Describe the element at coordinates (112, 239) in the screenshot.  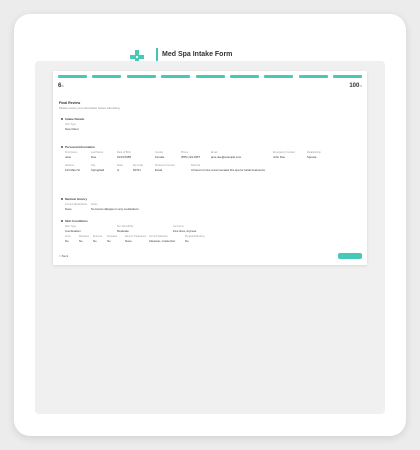
I see `review-field: Psoriasis No` at that location.